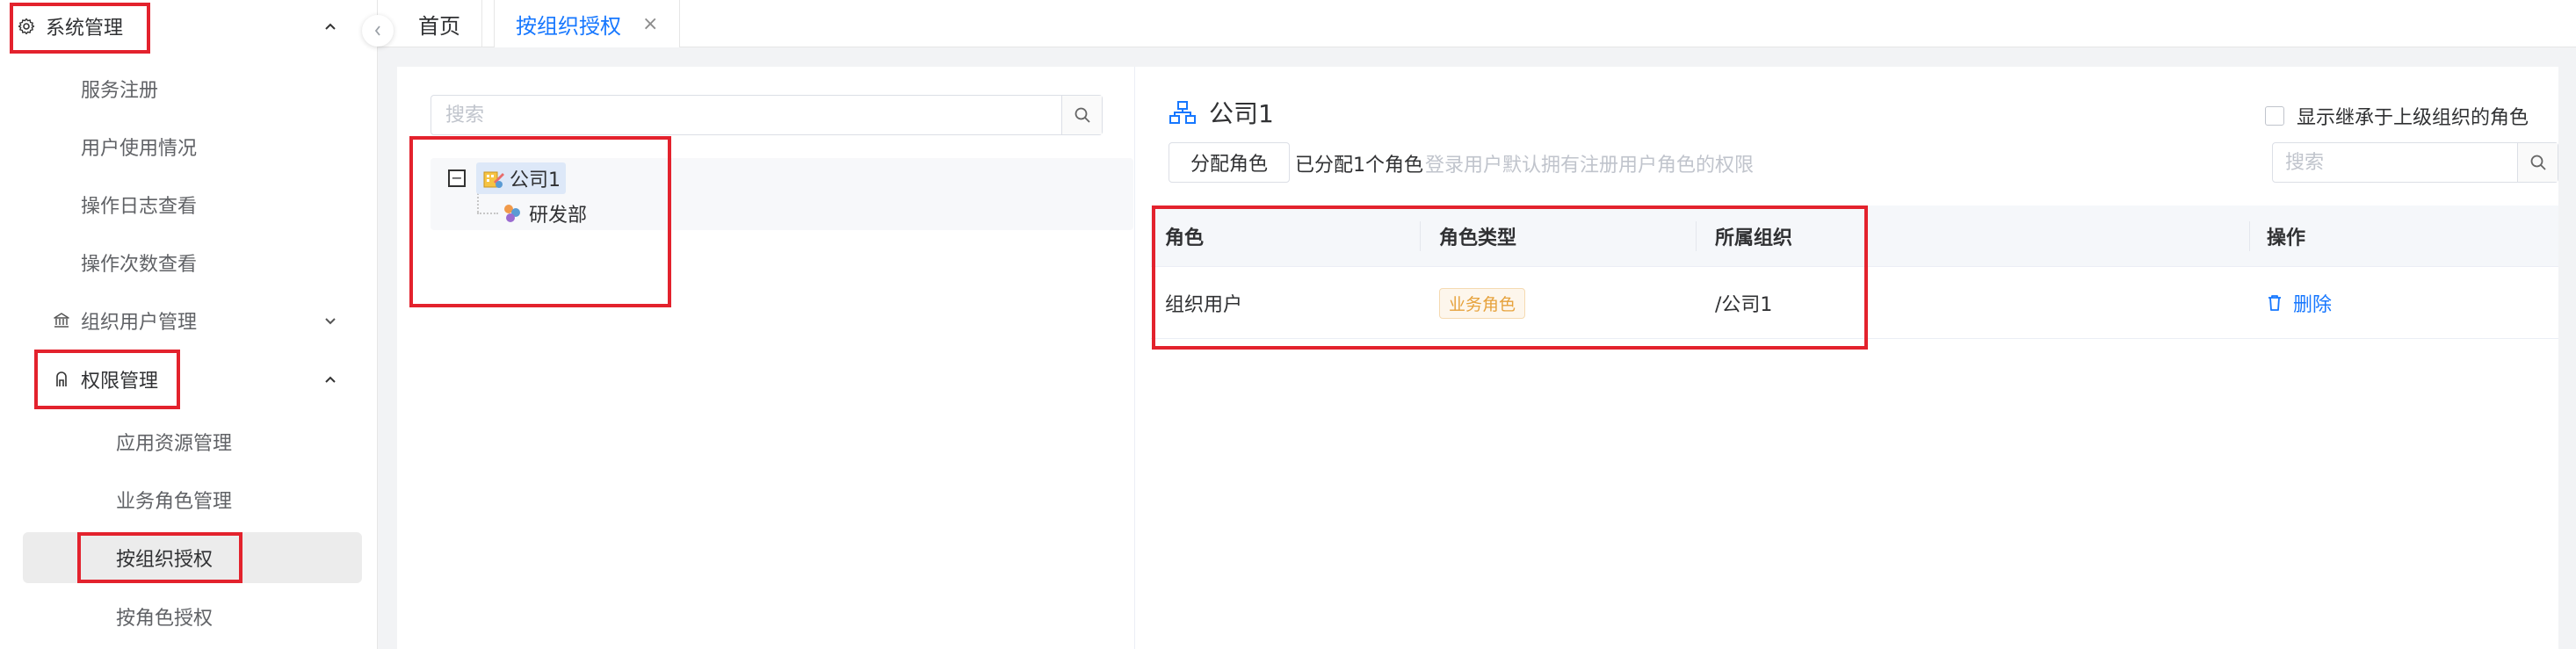  I want to click on sidebar-item-role-authorization: 按角色授权, so click(189, 616).